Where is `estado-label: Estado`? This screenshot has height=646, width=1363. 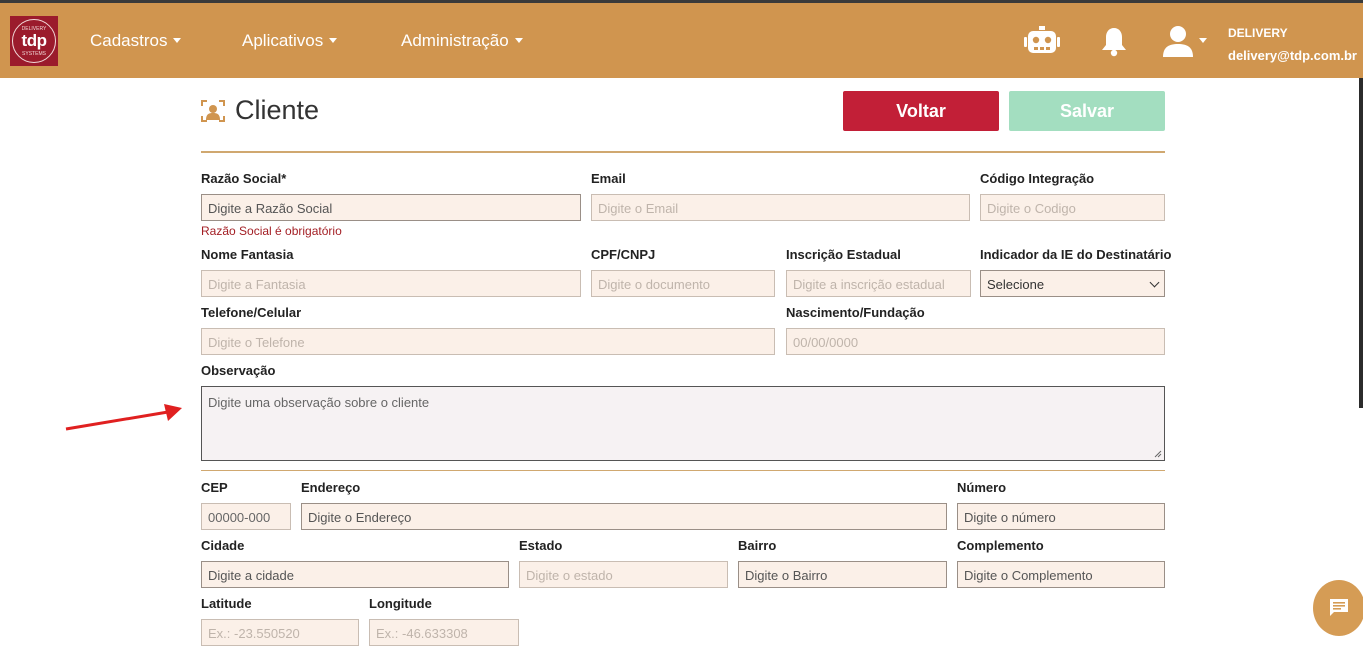 estado-label: Estado is located at coordinates (541, 545).